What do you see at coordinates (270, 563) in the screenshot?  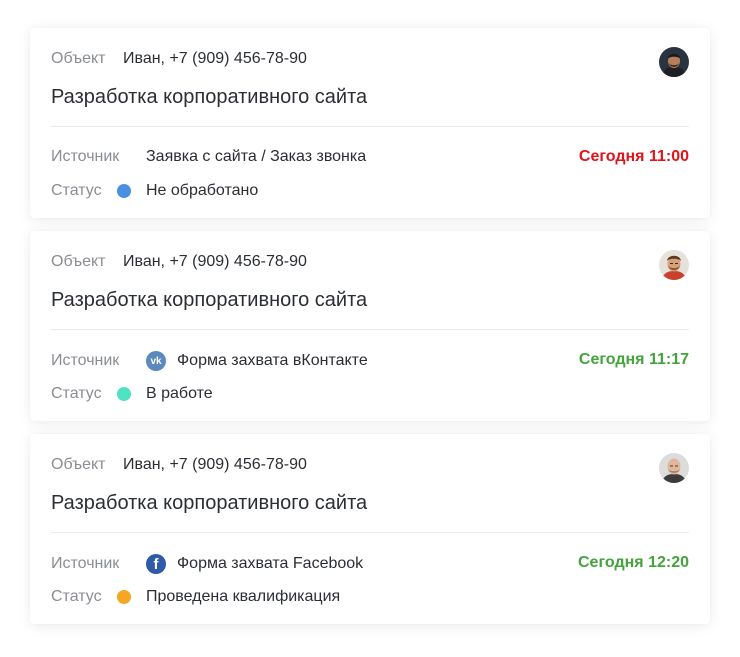 I see `source-value: Форма захвата Facebook` at bounding box center [270, 563].